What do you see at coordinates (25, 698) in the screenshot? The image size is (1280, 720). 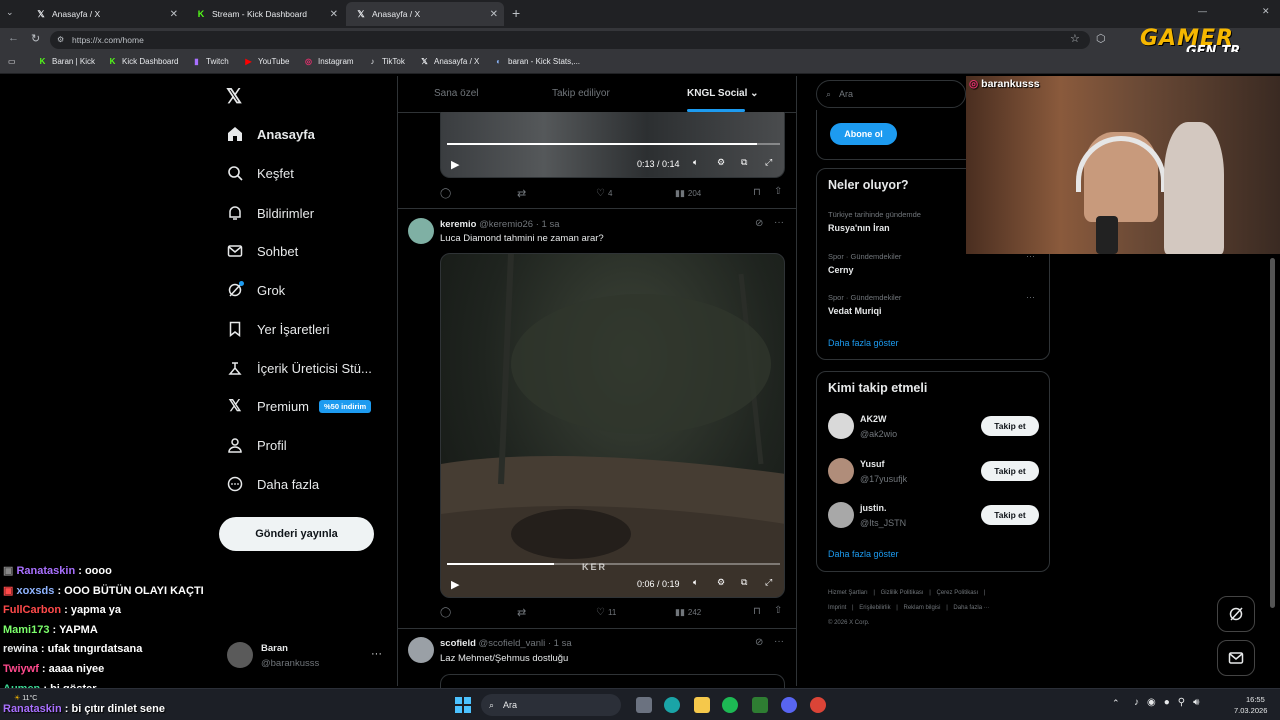 I see `weather-widget: ☀ 11°C` at bounding box center [25, 698].